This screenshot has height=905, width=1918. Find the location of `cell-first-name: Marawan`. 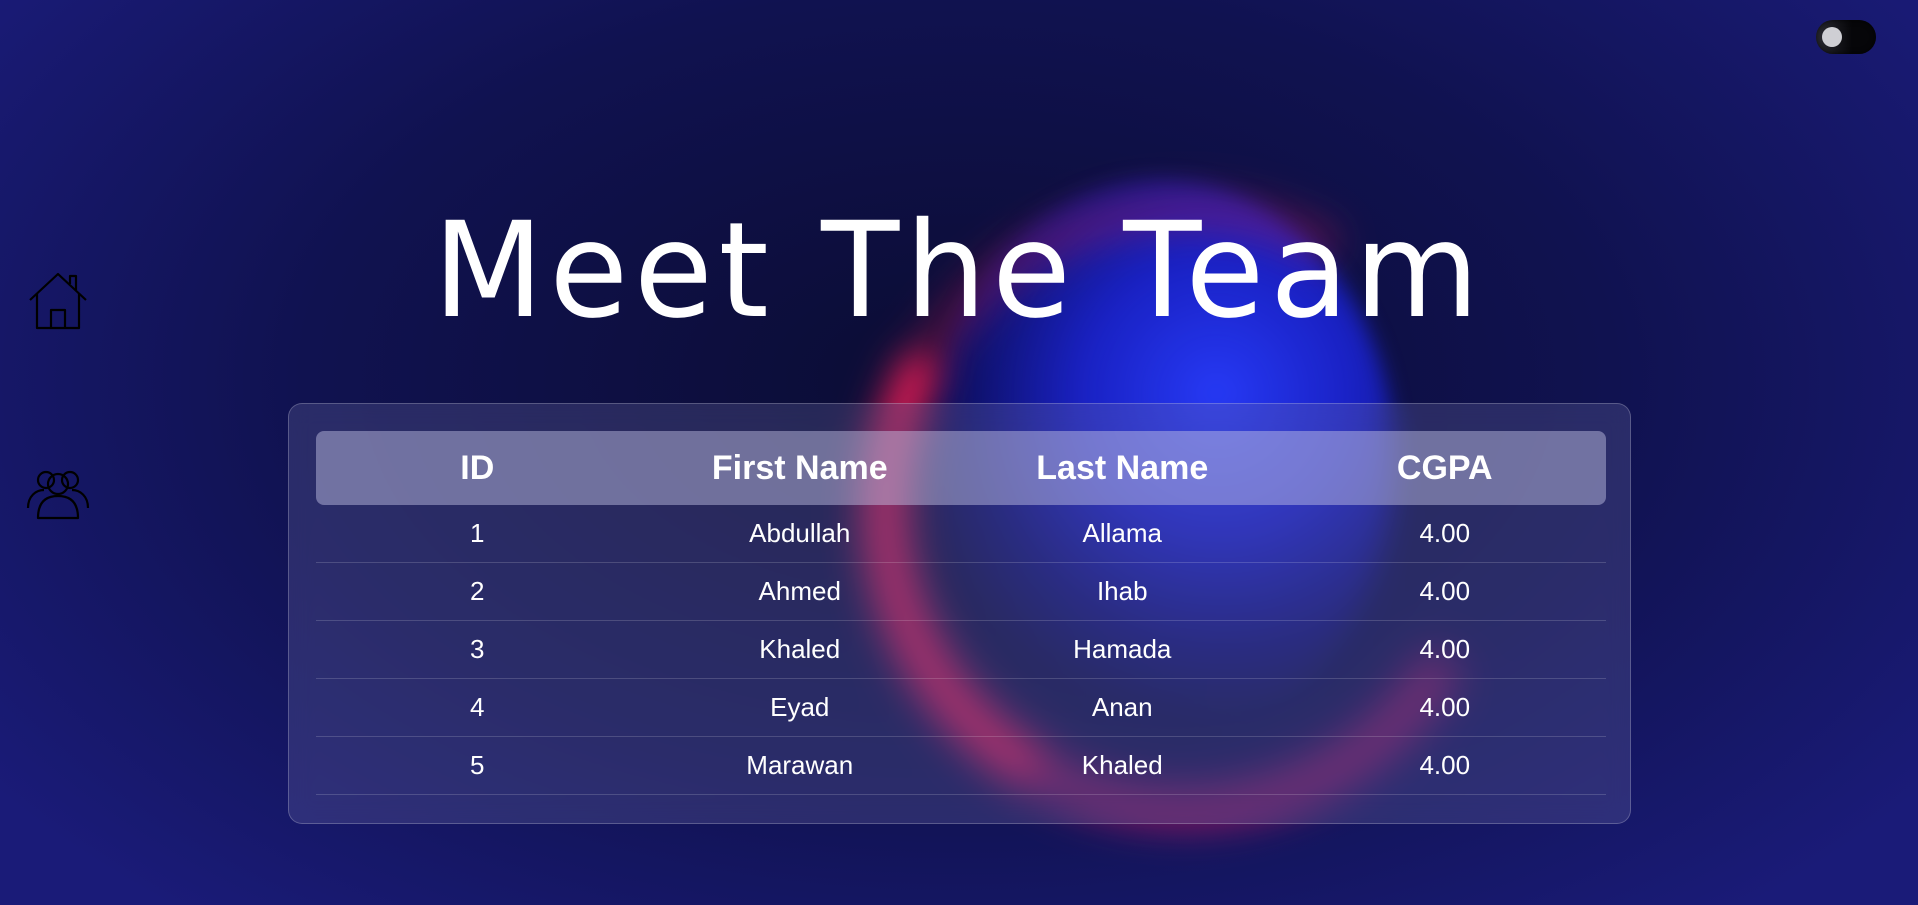

cell-first-name: Marawan is located at coordinates (800, 765).